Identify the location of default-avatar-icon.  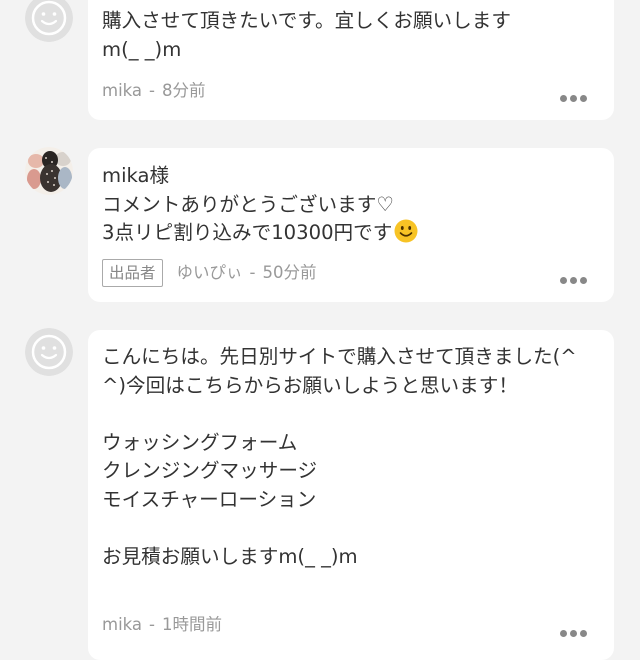
(49, 352).